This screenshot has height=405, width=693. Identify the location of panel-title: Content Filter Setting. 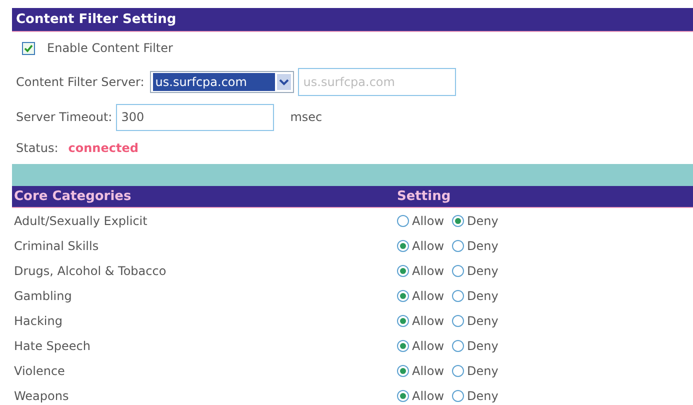
(96, 19).